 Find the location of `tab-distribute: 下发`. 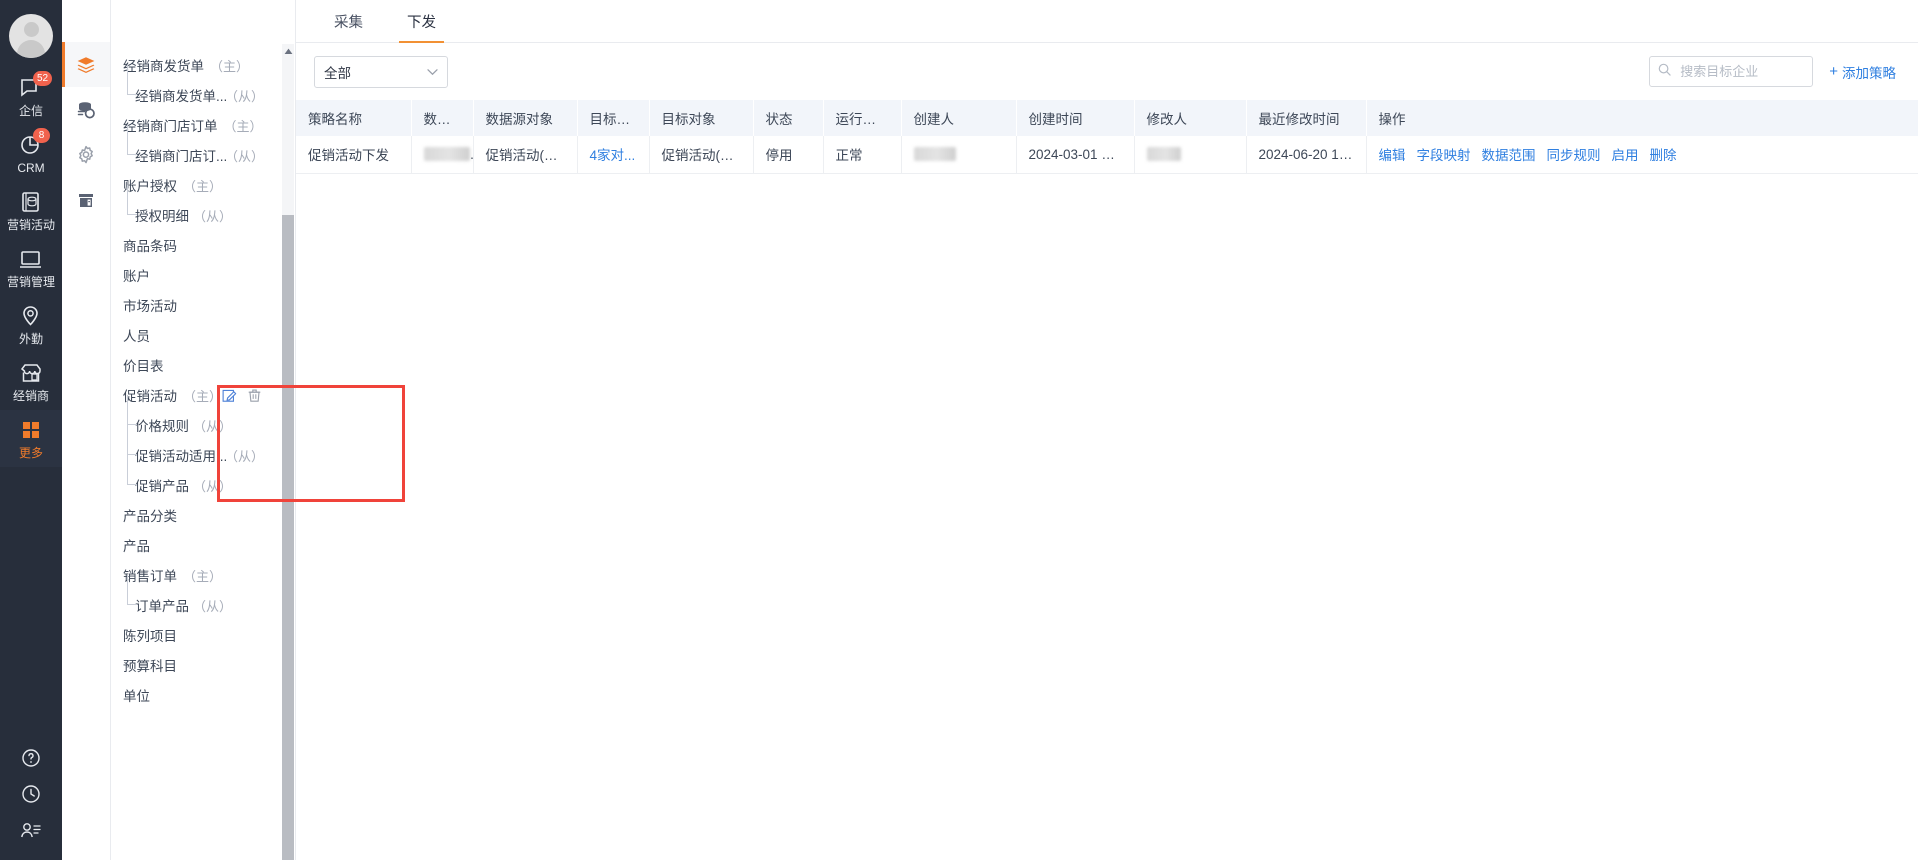

tab-distribute: 下发 is located at coordinates (421, 21).